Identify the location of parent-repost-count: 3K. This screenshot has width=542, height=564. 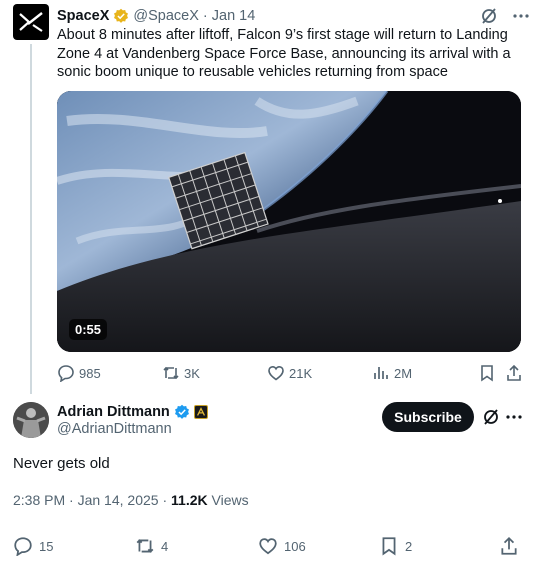
(192, 373).